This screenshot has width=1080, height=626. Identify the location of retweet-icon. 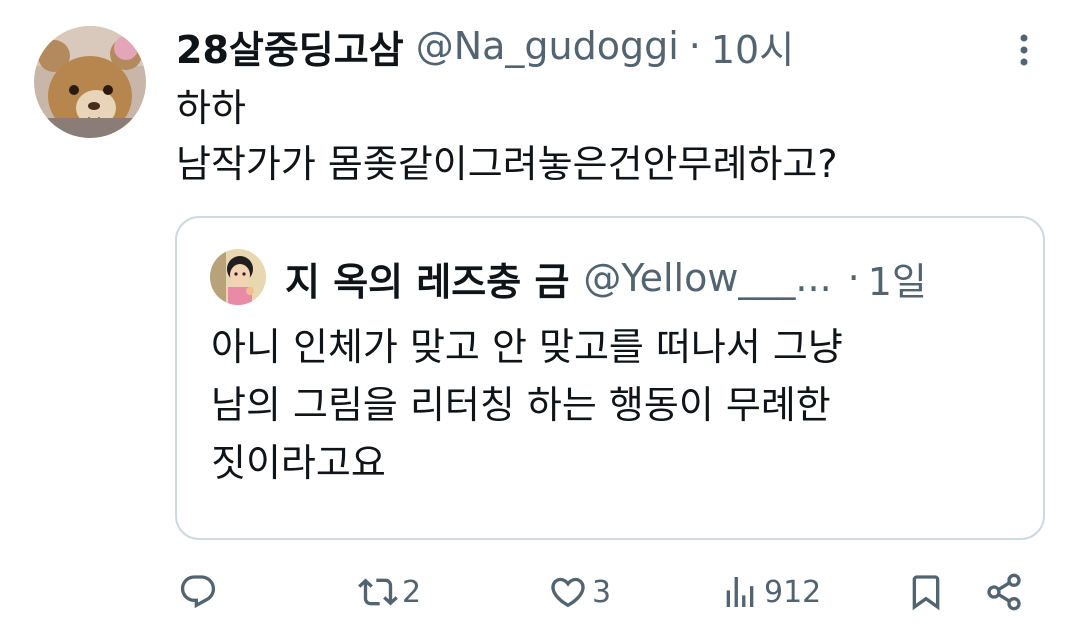
(378, 592).